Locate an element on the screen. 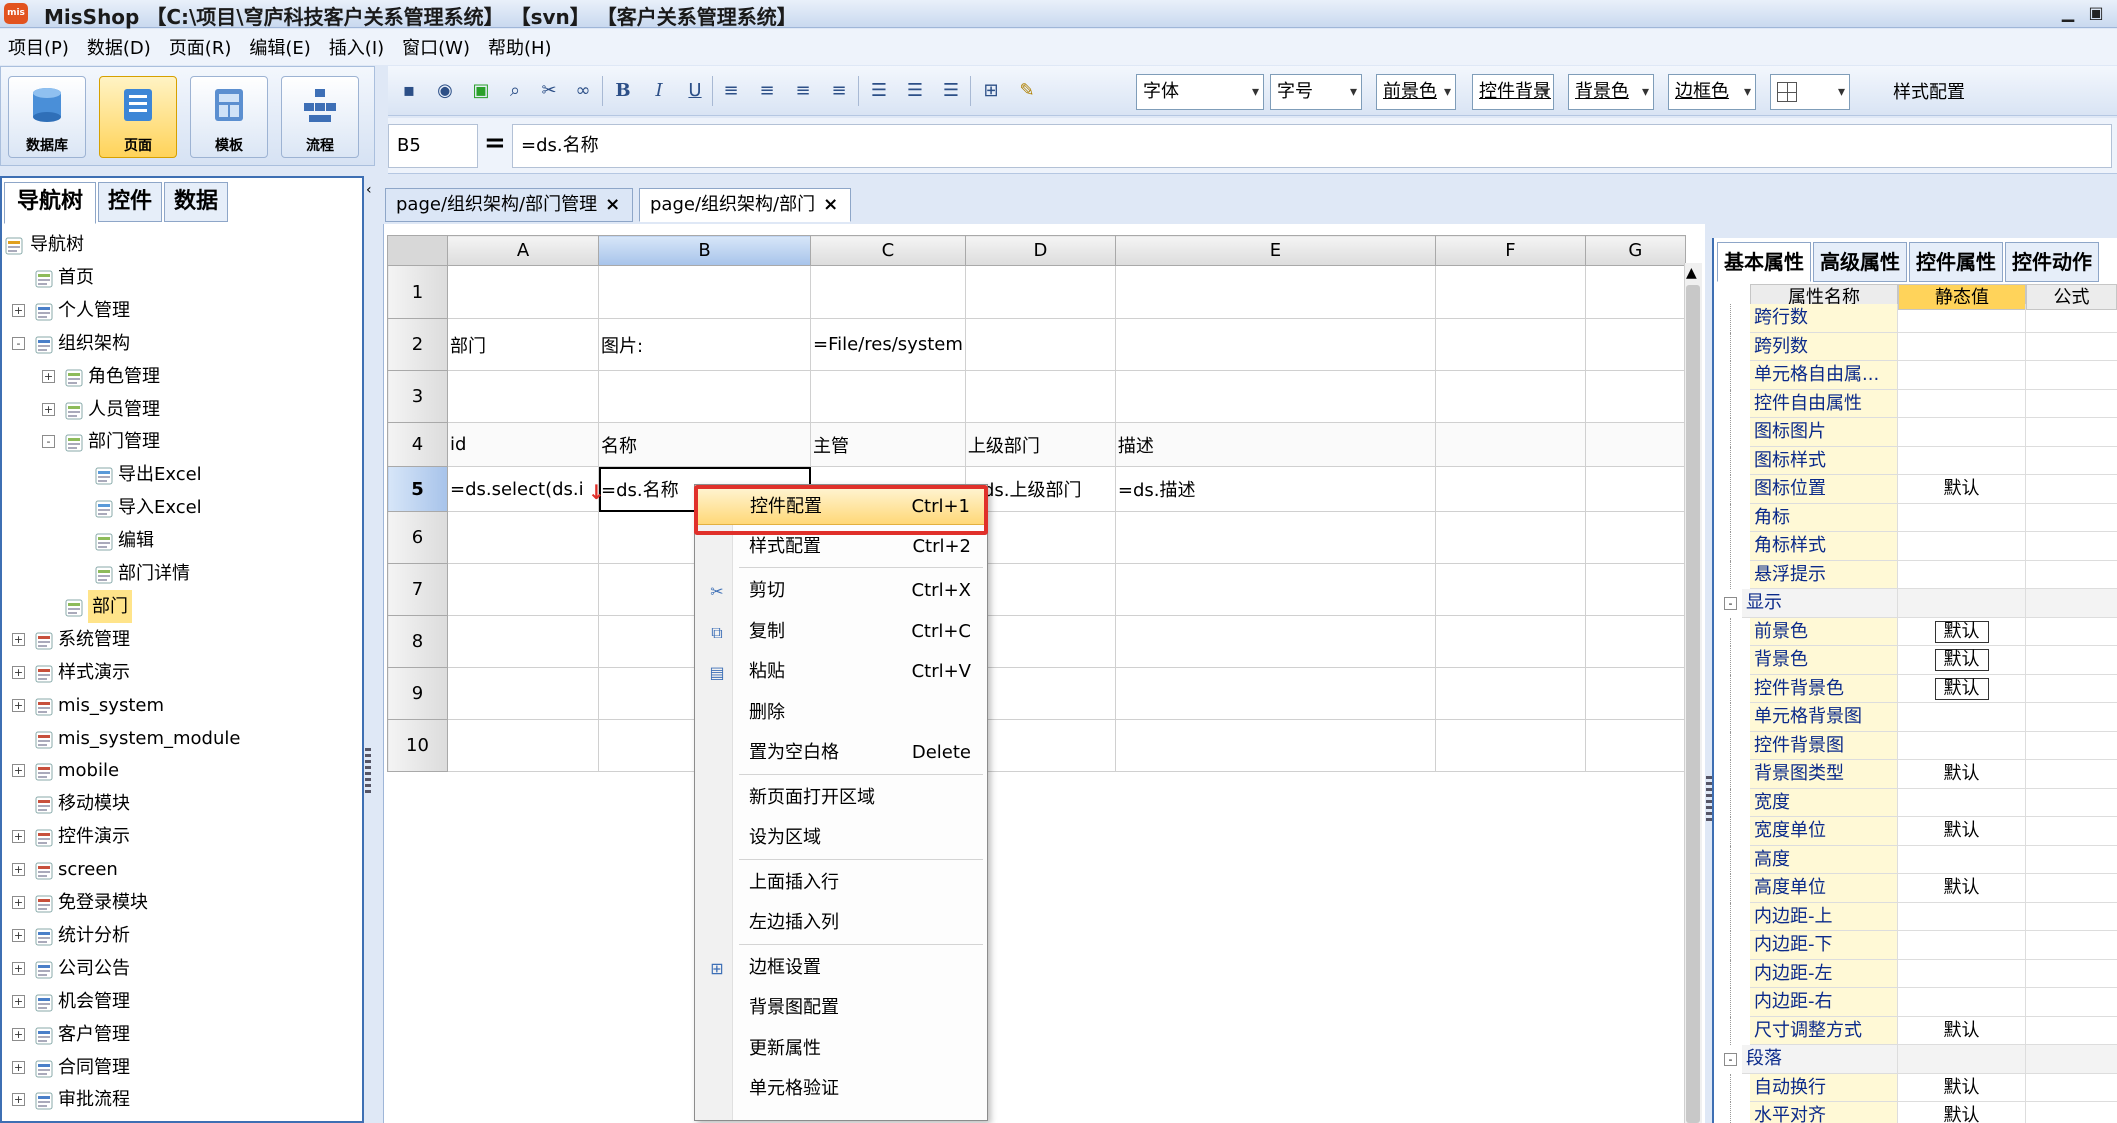  scroll-up-icon: ▲ is located at coordinates (1691, 273).